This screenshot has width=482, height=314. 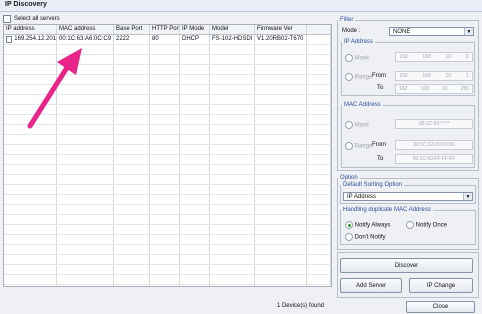 What do you see at coordinates (349, 178) in the screenshot?
I see `option-legend: Option` at bounding box center [349, 178].